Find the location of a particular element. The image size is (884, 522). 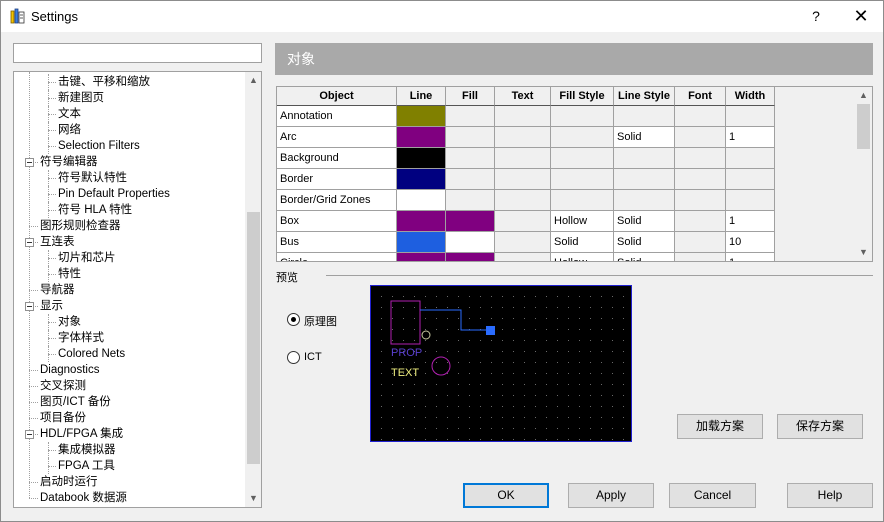

object-name-cell: Annotation is located at coordinates (337, 116).